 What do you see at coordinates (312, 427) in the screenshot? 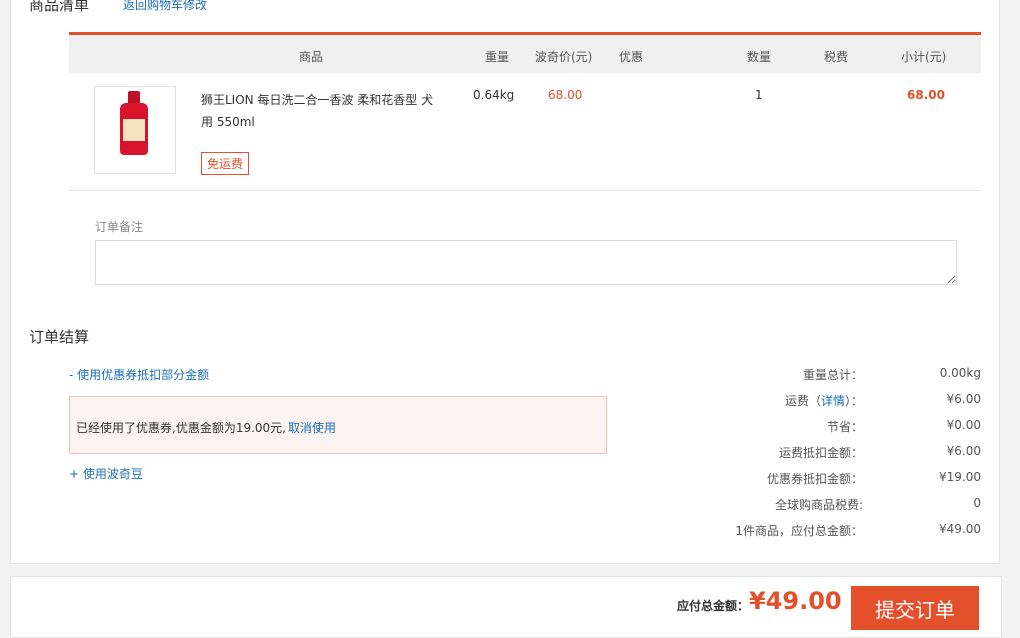
I see `cancel-coupon-link: 取消使用` at bounding box center [312, 427].